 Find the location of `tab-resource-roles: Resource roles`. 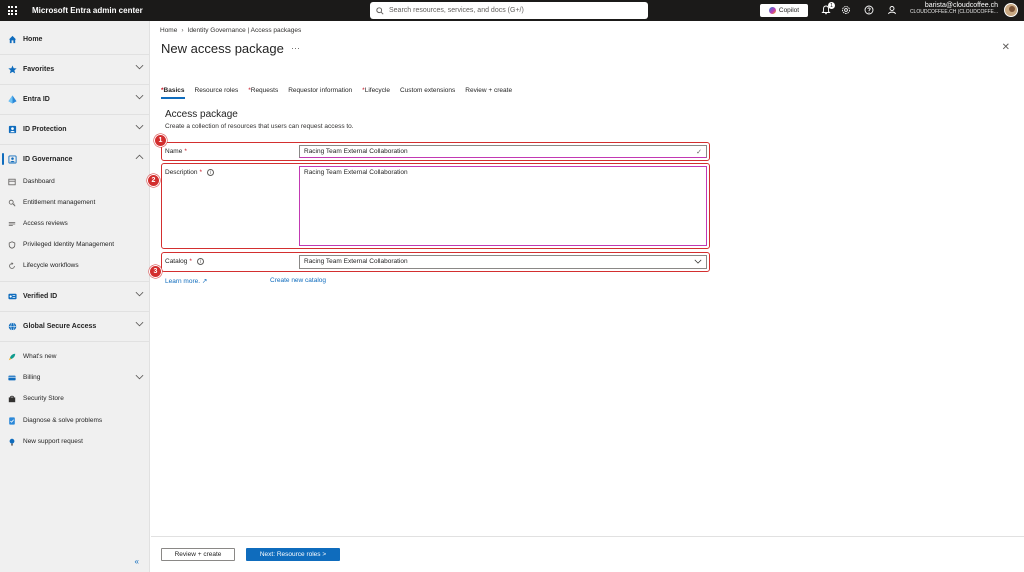

tab-resource-roles: Resource roles is located at coordinates (217, 92).